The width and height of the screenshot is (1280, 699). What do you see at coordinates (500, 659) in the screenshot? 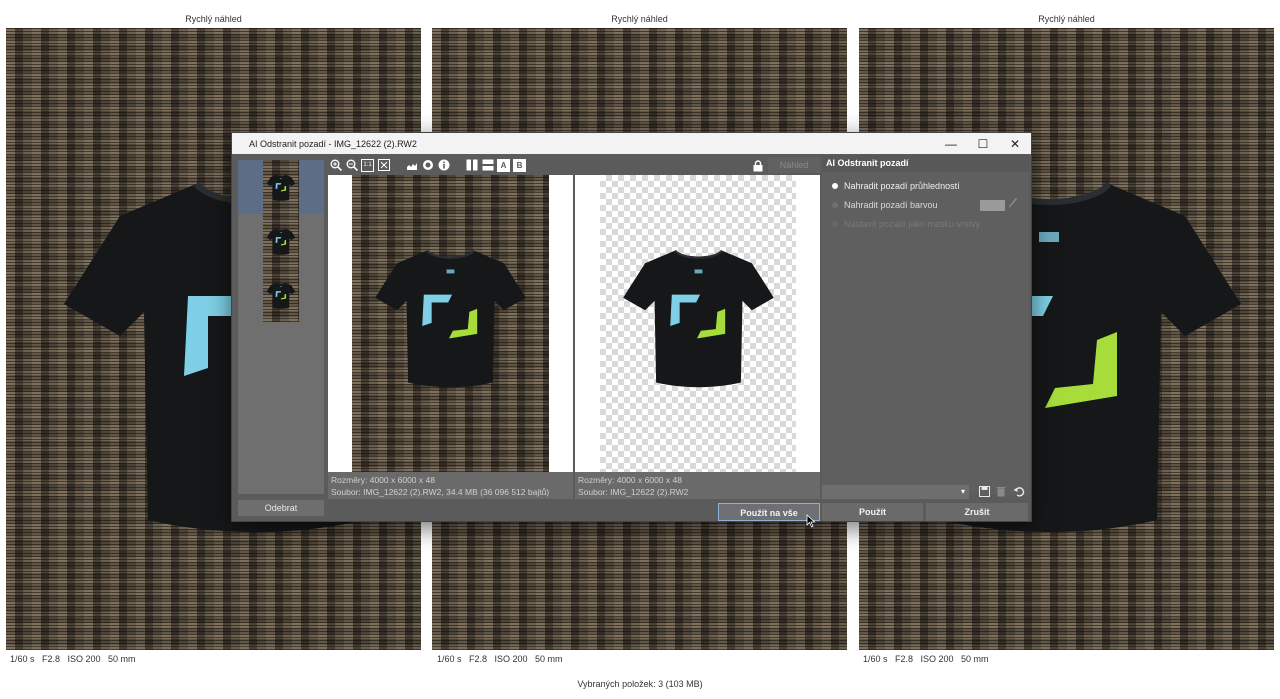
I see `pane-meta-2: 1/60 s F2.8 ISO 200 50 mm` at bounding box center [500, 659].